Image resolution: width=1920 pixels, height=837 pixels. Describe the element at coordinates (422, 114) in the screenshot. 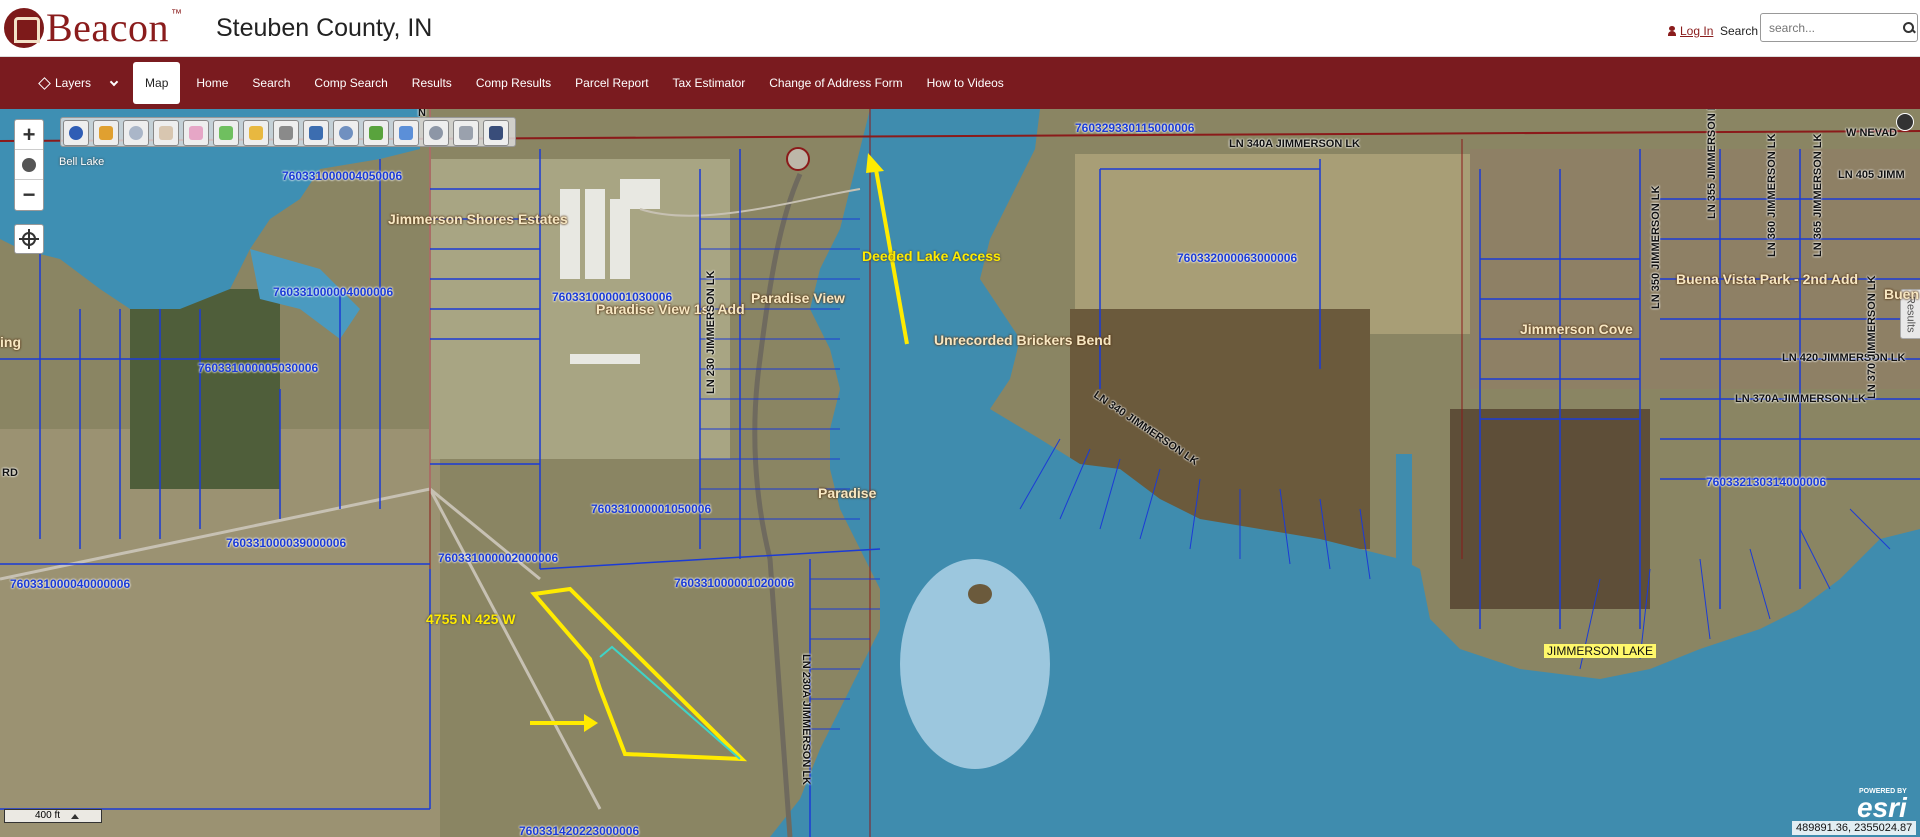

I see `road-label: N` at that location.